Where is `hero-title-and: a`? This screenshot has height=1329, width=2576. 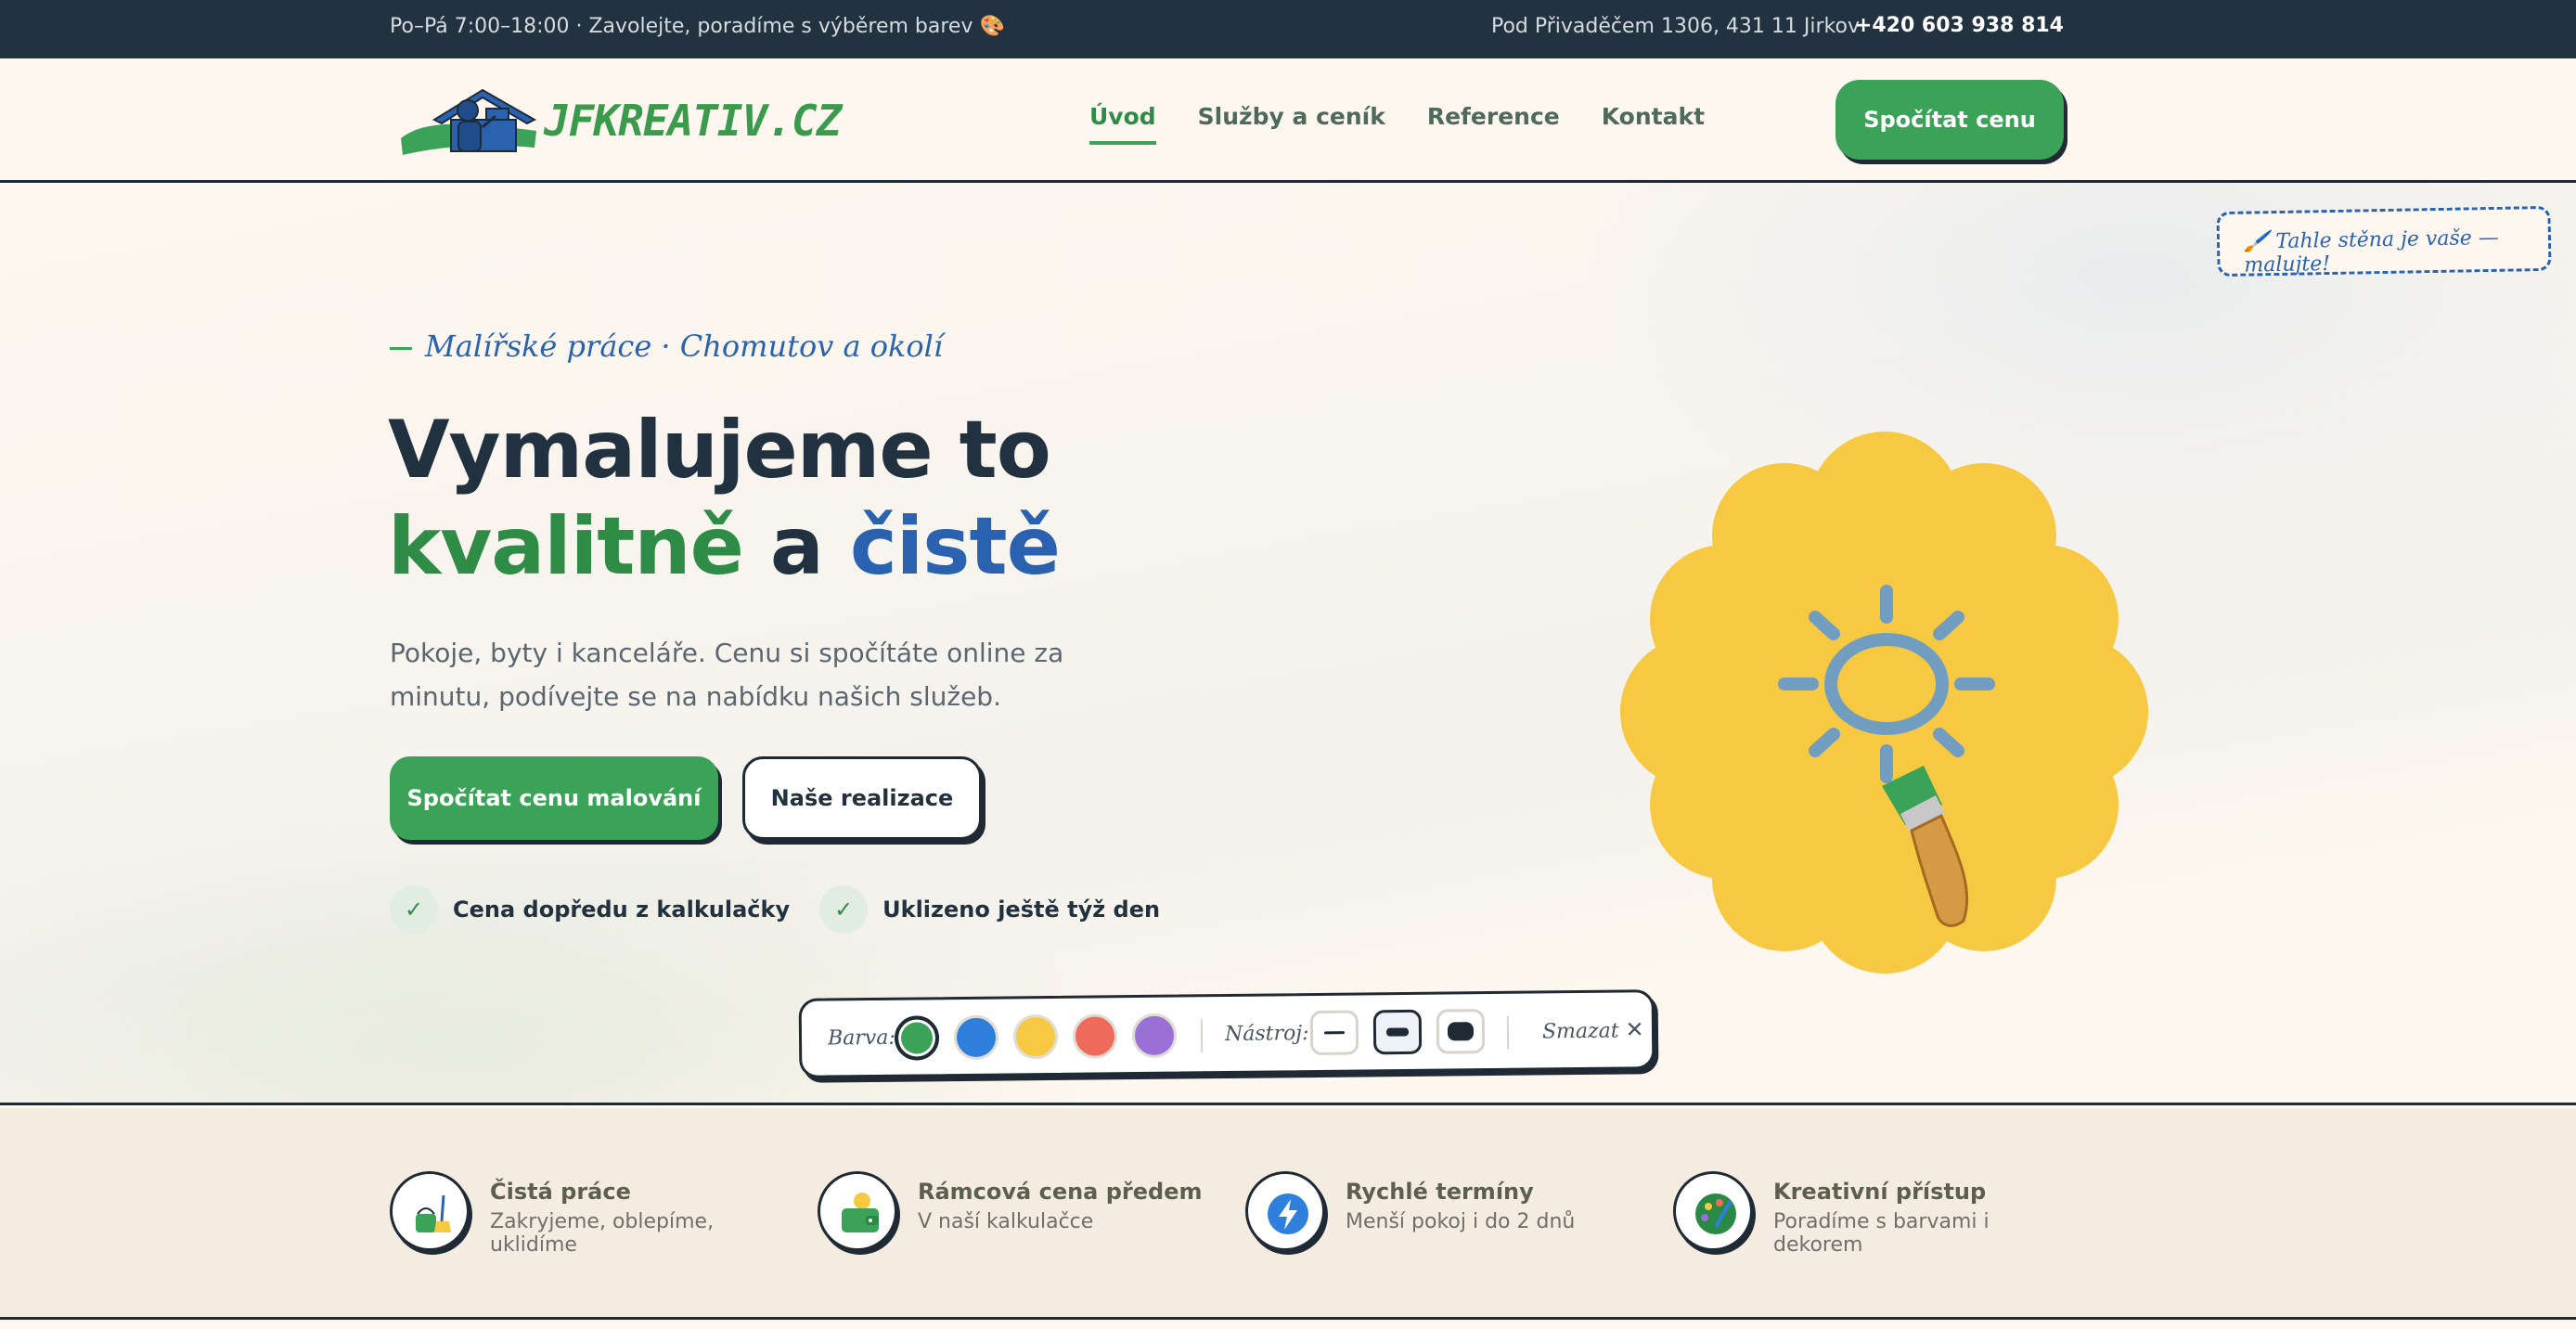 hero-title-and: a is located at coordinates (796, 546).